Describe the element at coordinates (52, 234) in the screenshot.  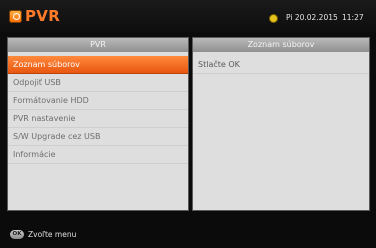
I see `footer-hint: Zvoľte menu` at that location.